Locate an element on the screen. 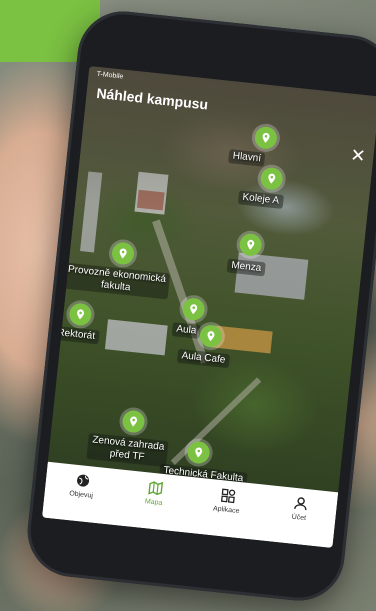  tab-label-aplikace: Aplikace is located at coordinates (226, 510).